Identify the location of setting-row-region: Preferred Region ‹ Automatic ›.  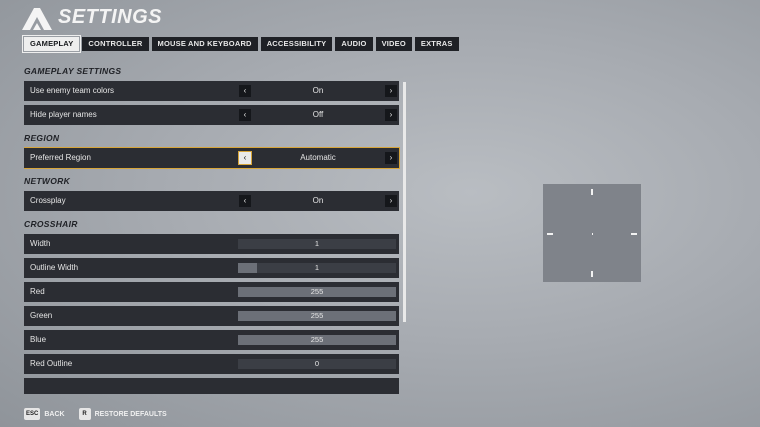
(212, 158).